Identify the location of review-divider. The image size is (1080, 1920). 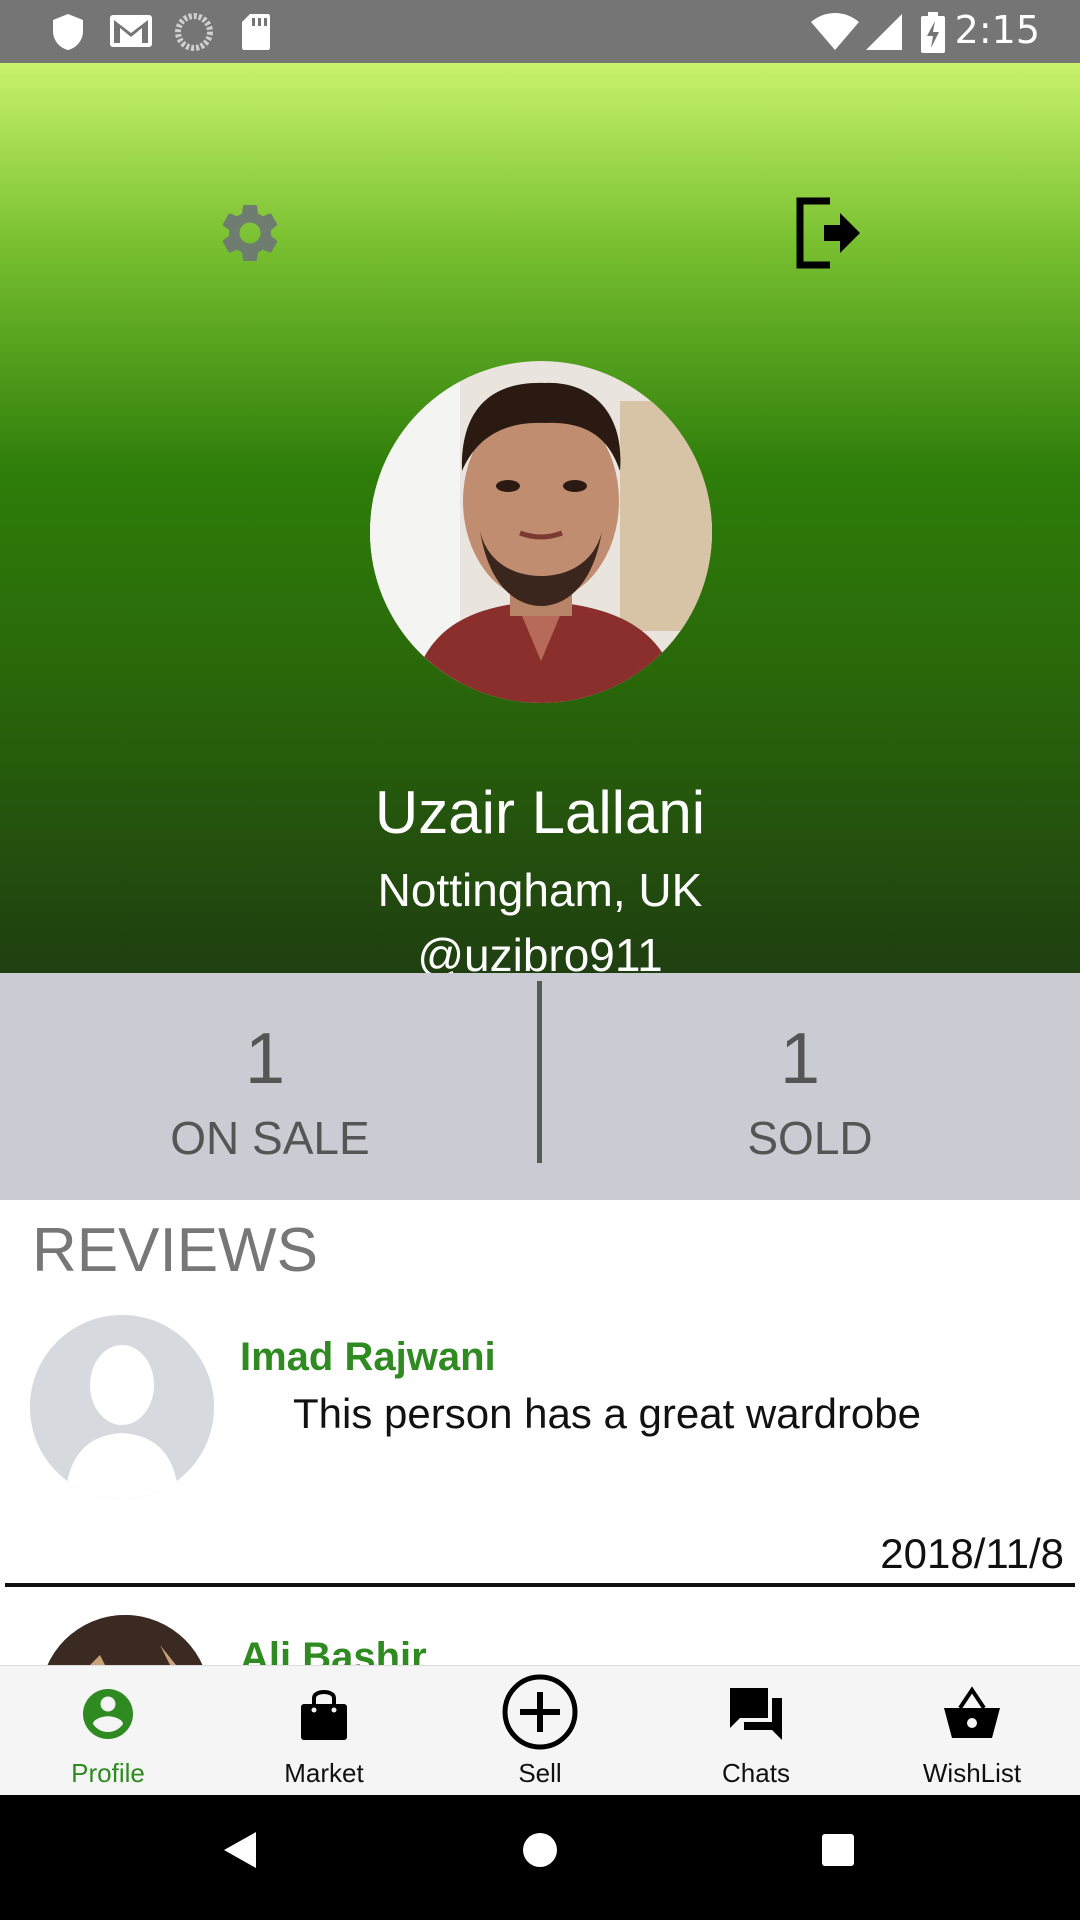
(540, 1585).